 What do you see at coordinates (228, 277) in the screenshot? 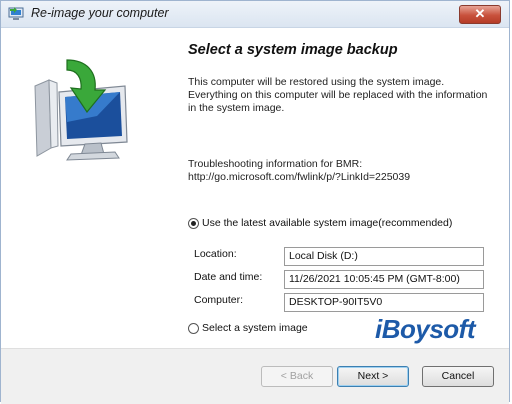
I see `date-time-label: Date and time:` at bounding box center [228, 277].